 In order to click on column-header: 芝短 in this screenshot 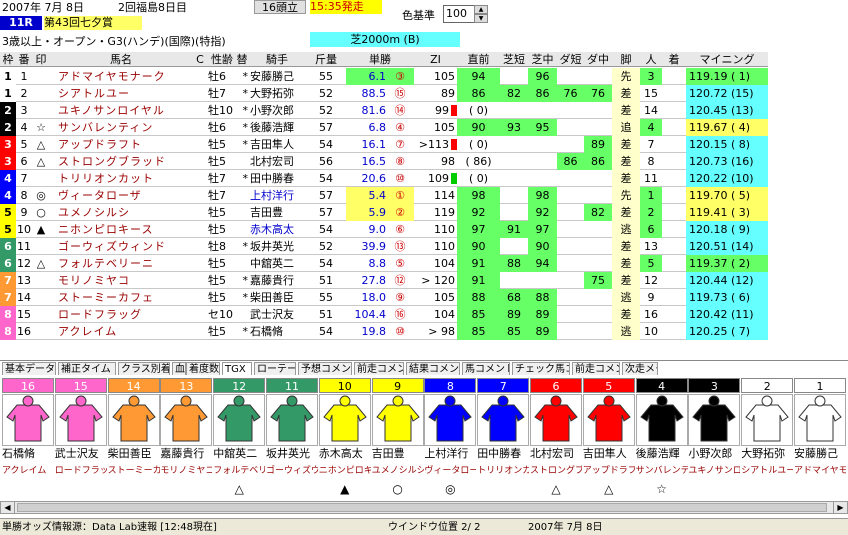, I will do `click(514, 59)`.